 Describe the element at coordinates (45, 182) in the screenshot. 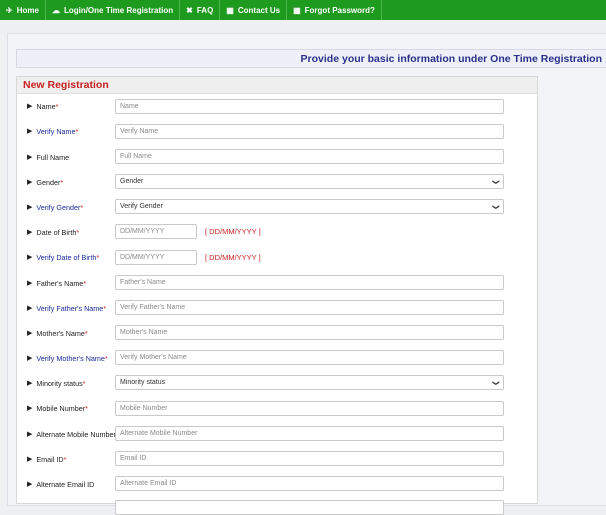

I see `label-gender: ▶ Gender *` at that location.